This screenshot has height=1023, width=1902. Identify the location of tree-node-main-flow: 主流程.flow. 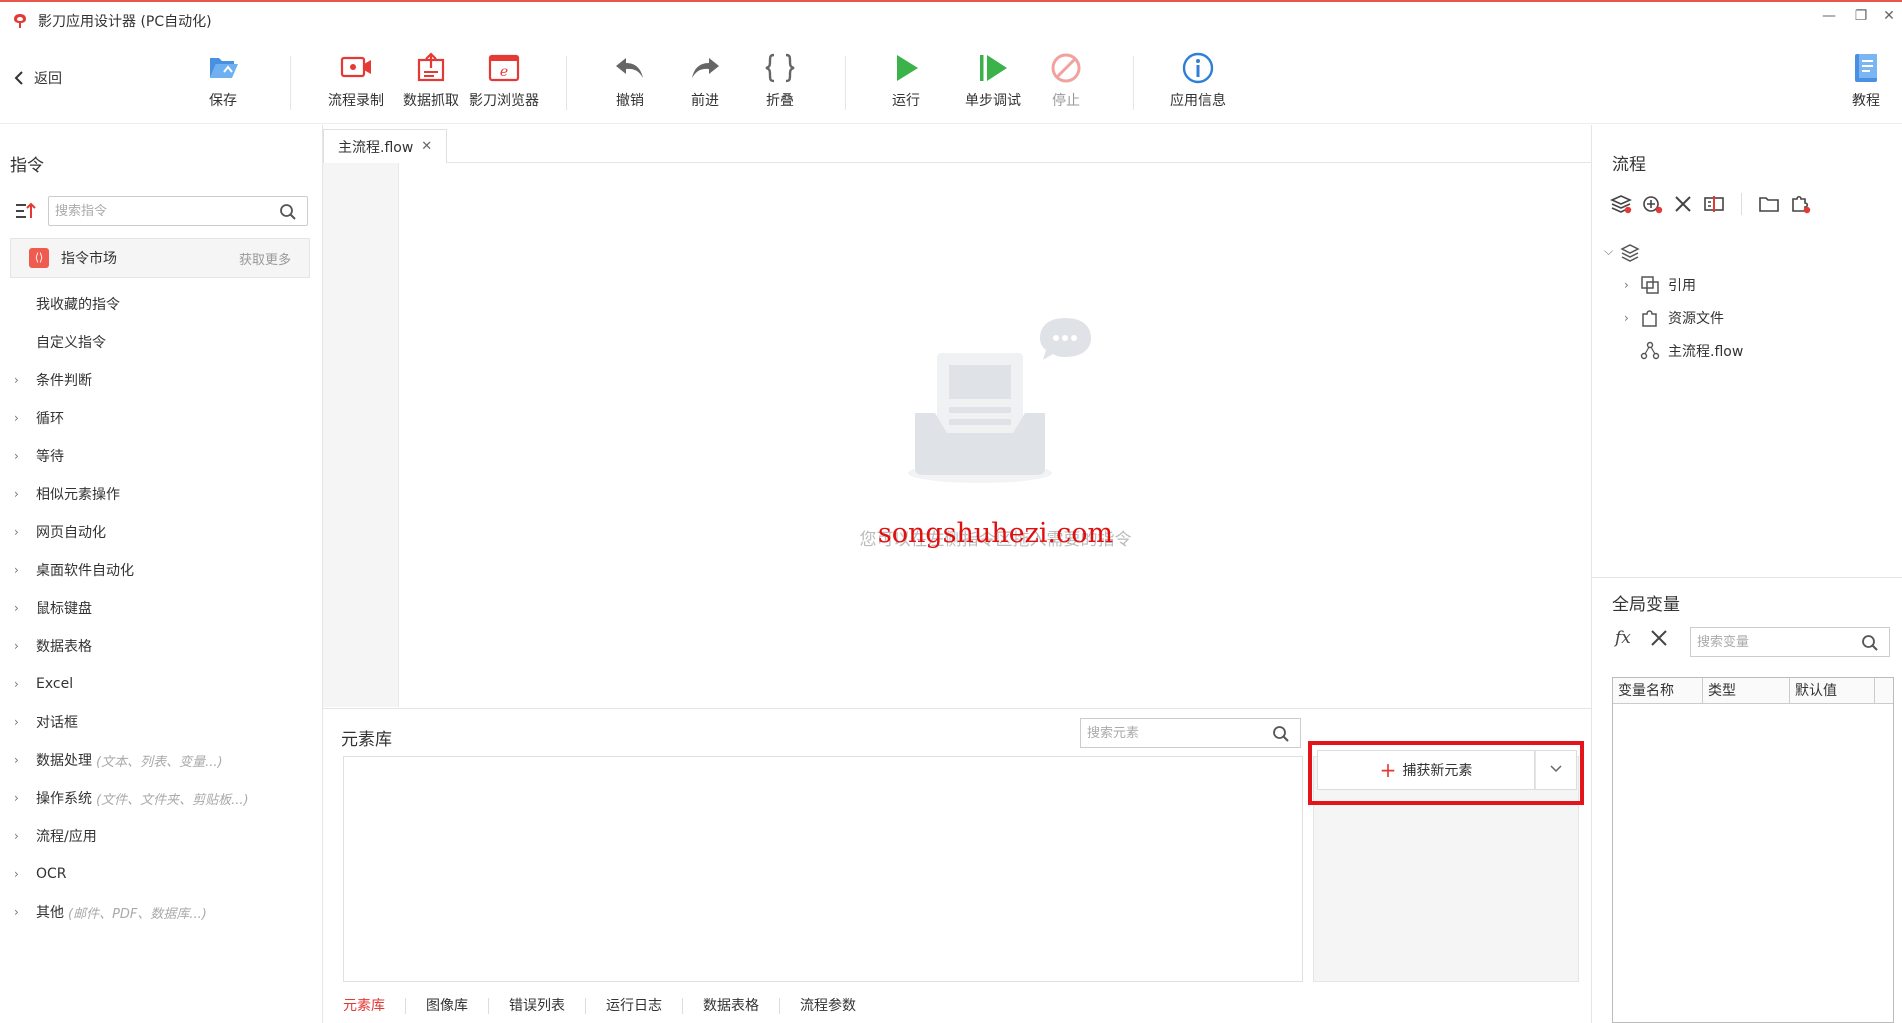
(1747, 350).